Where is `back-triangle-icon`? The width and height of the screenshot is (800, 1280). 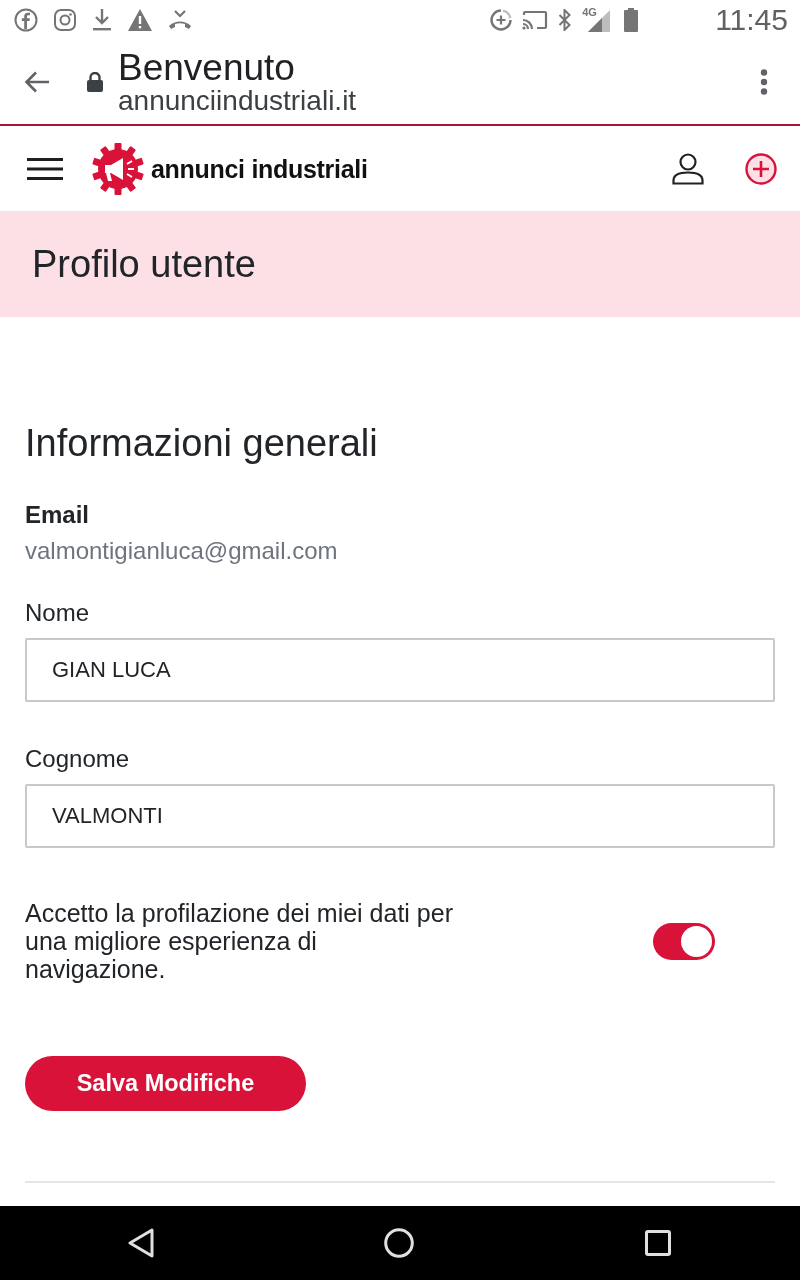 back-triangle-icon is located at coordinates (141, 1243).